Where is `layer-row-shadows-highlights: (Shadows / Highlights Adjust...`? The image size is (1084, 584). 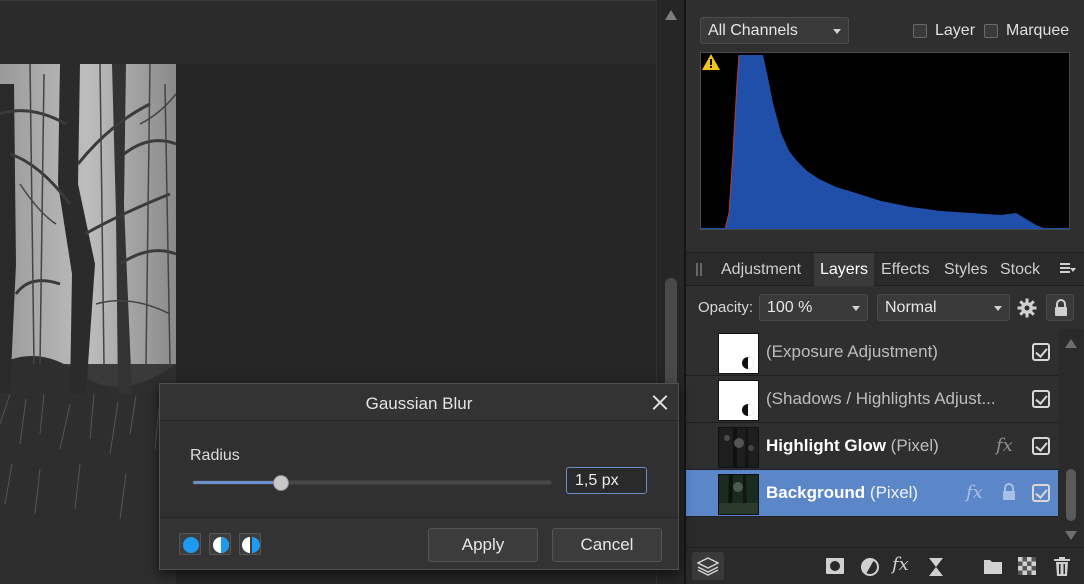 layer-row-shadows-highlights: (Shadows / Highlights Adjust... is located at coordinates (872, 399).